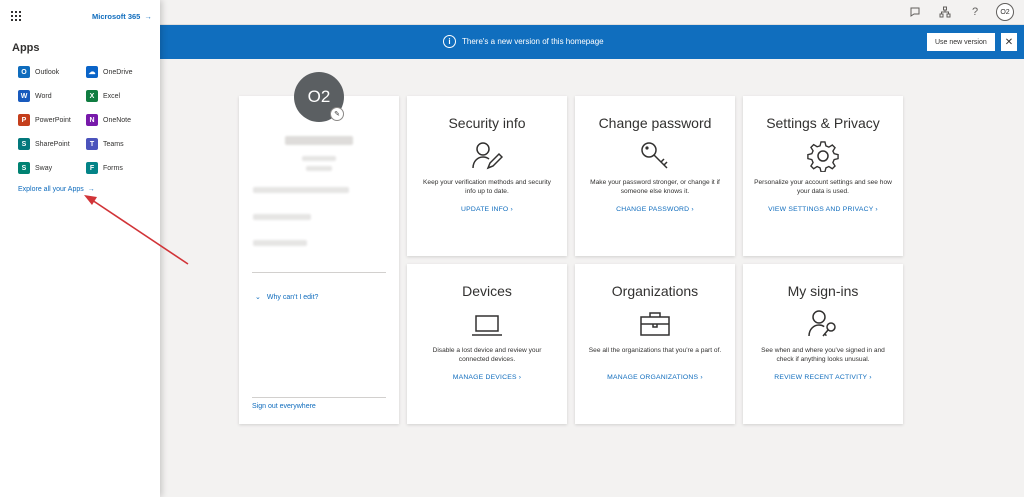 The width and height of the screenshot is (1024, 497). I want to click on excel-icon: X, so click(92, 96).